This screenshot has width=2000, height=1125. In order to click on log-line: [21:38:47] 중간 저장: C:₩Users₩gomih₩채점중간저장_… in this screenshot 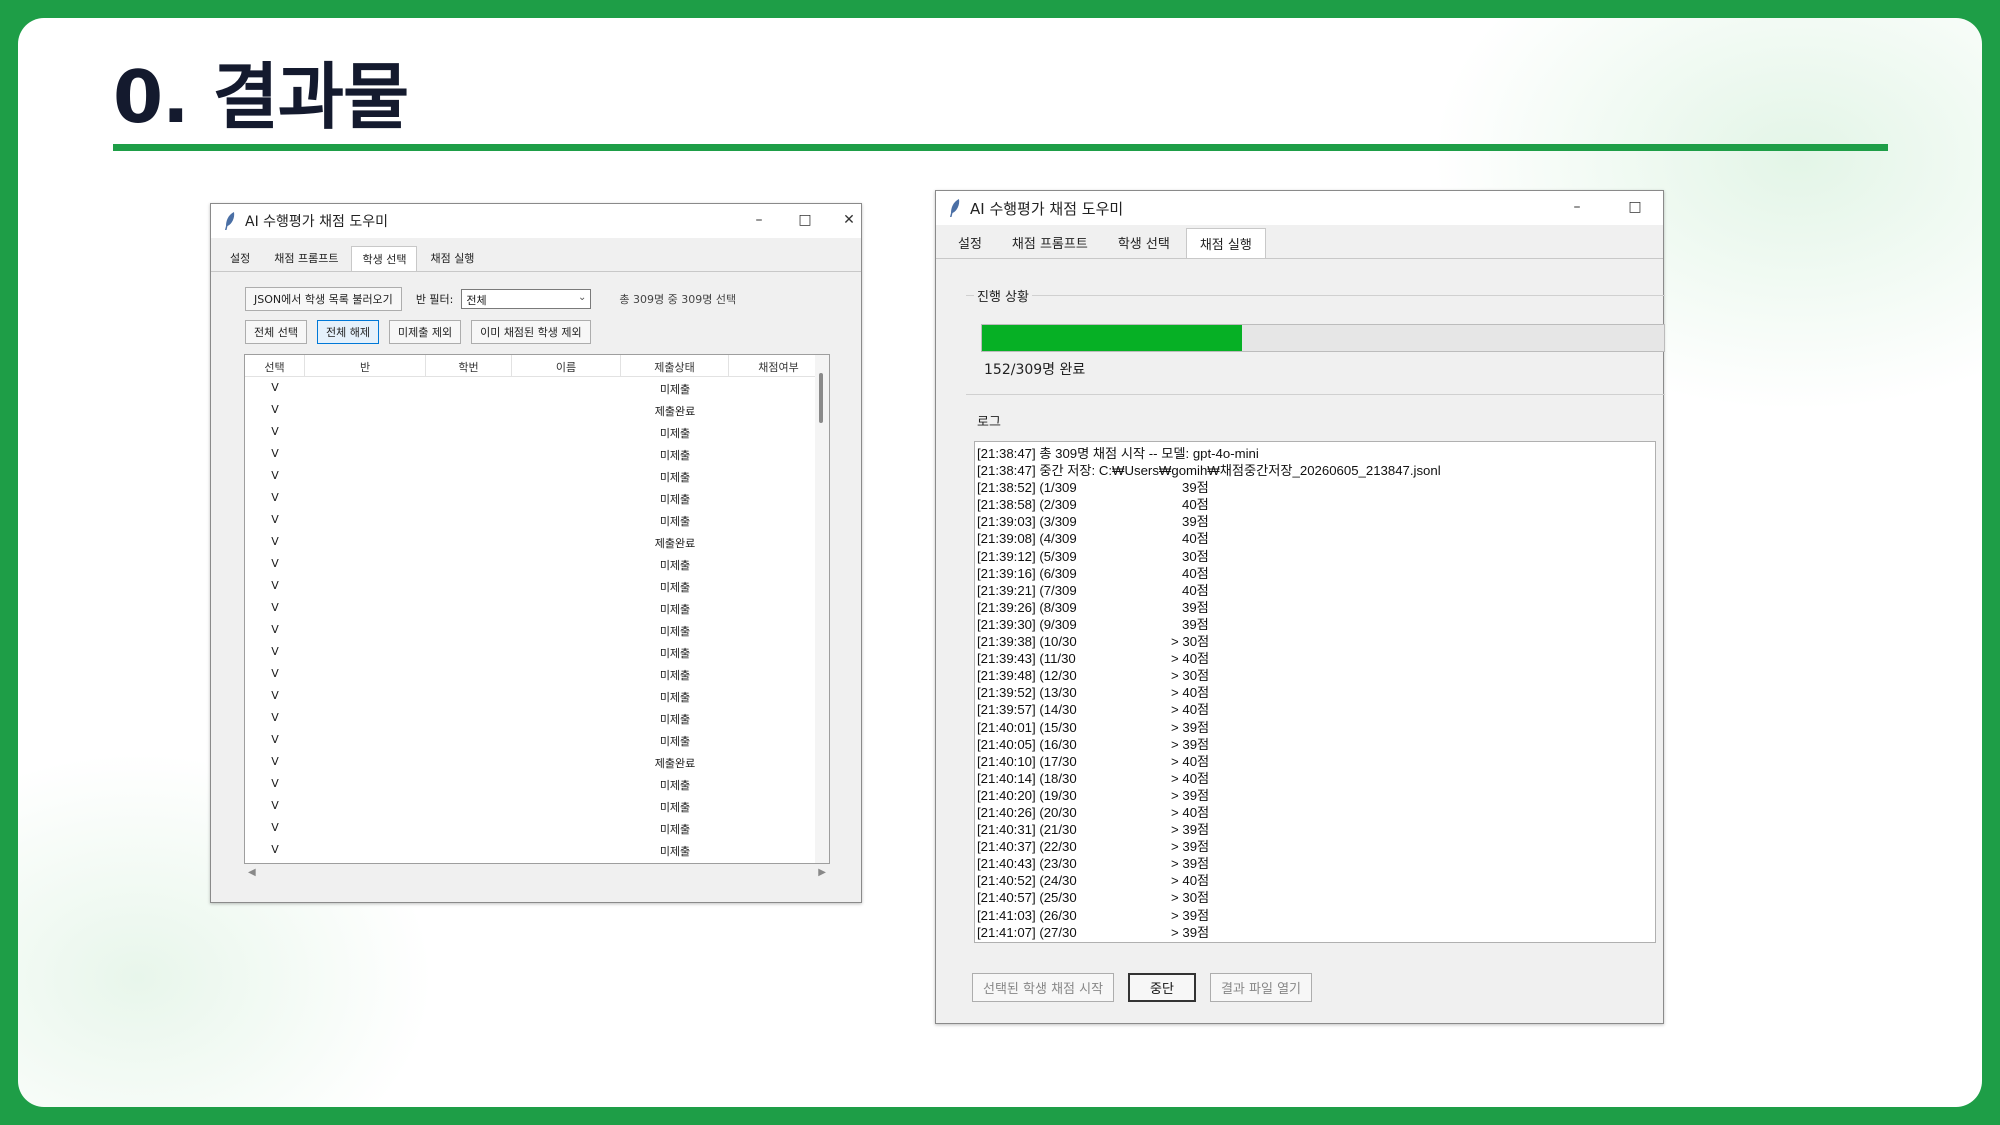, I will do `click(1315, 470)`.